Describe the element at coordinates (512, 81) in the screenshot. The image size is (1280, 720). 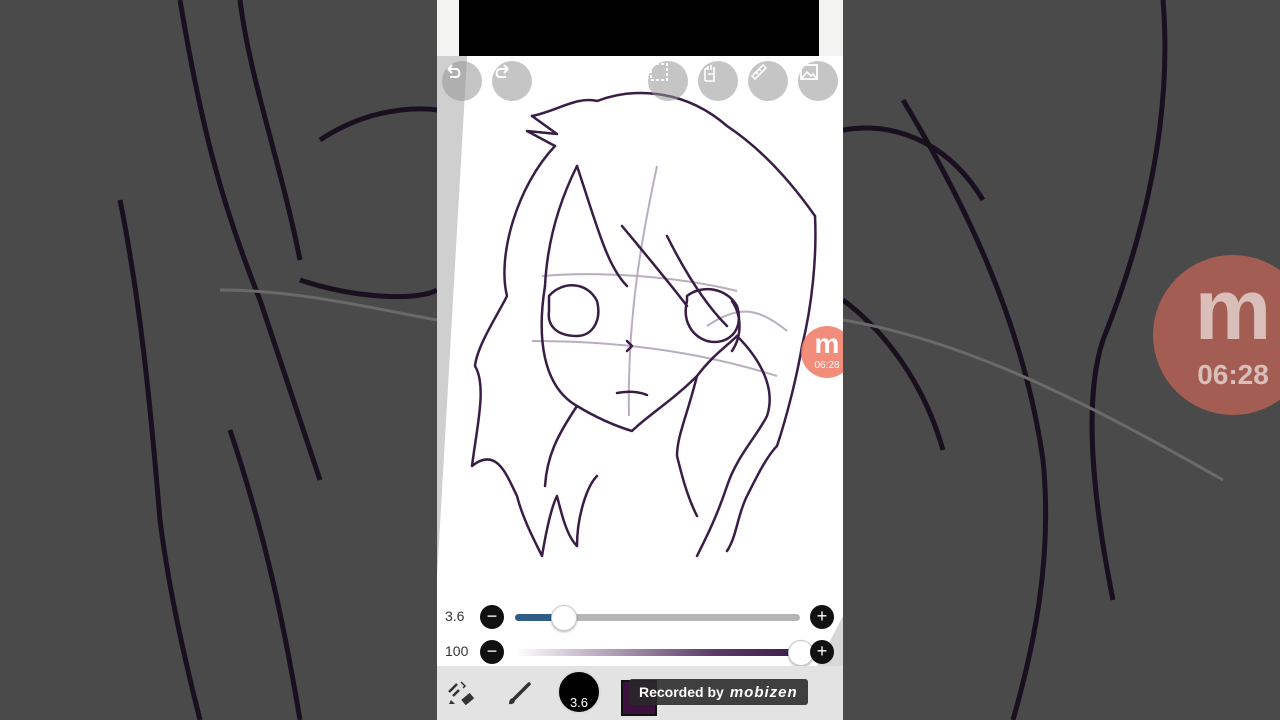
I see `redo-button` at that location.